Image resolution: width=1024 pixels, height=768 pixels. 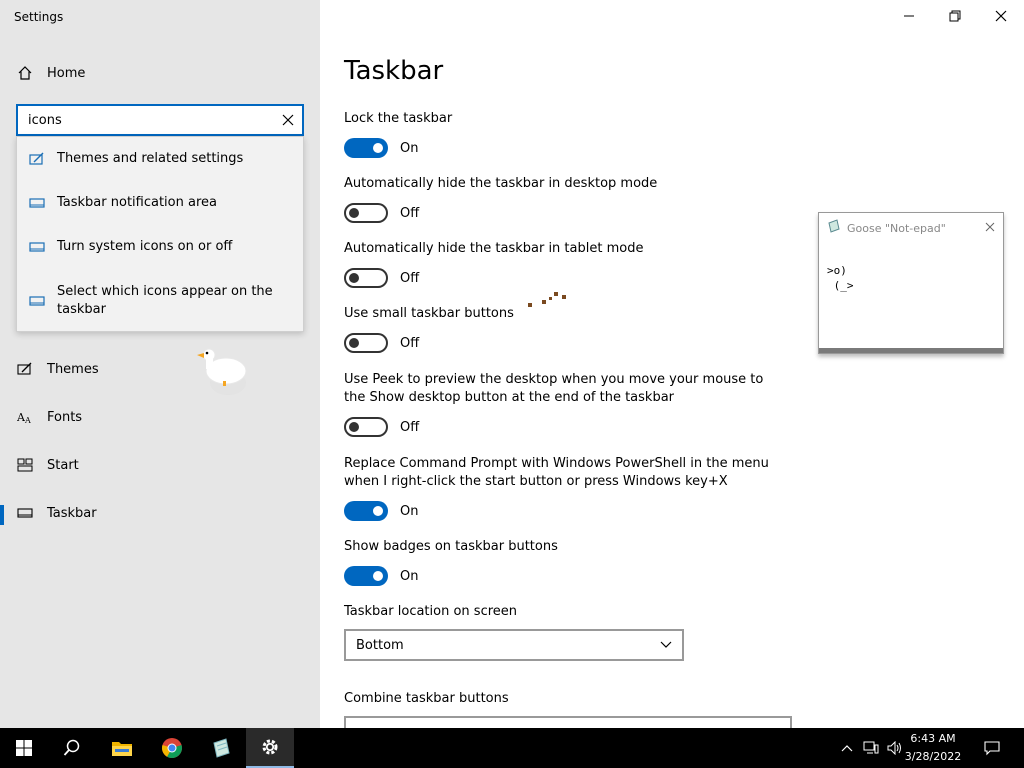 I want to click on taskbar: 6:43 AM 3/28/2022, so click(x=512, y=748).